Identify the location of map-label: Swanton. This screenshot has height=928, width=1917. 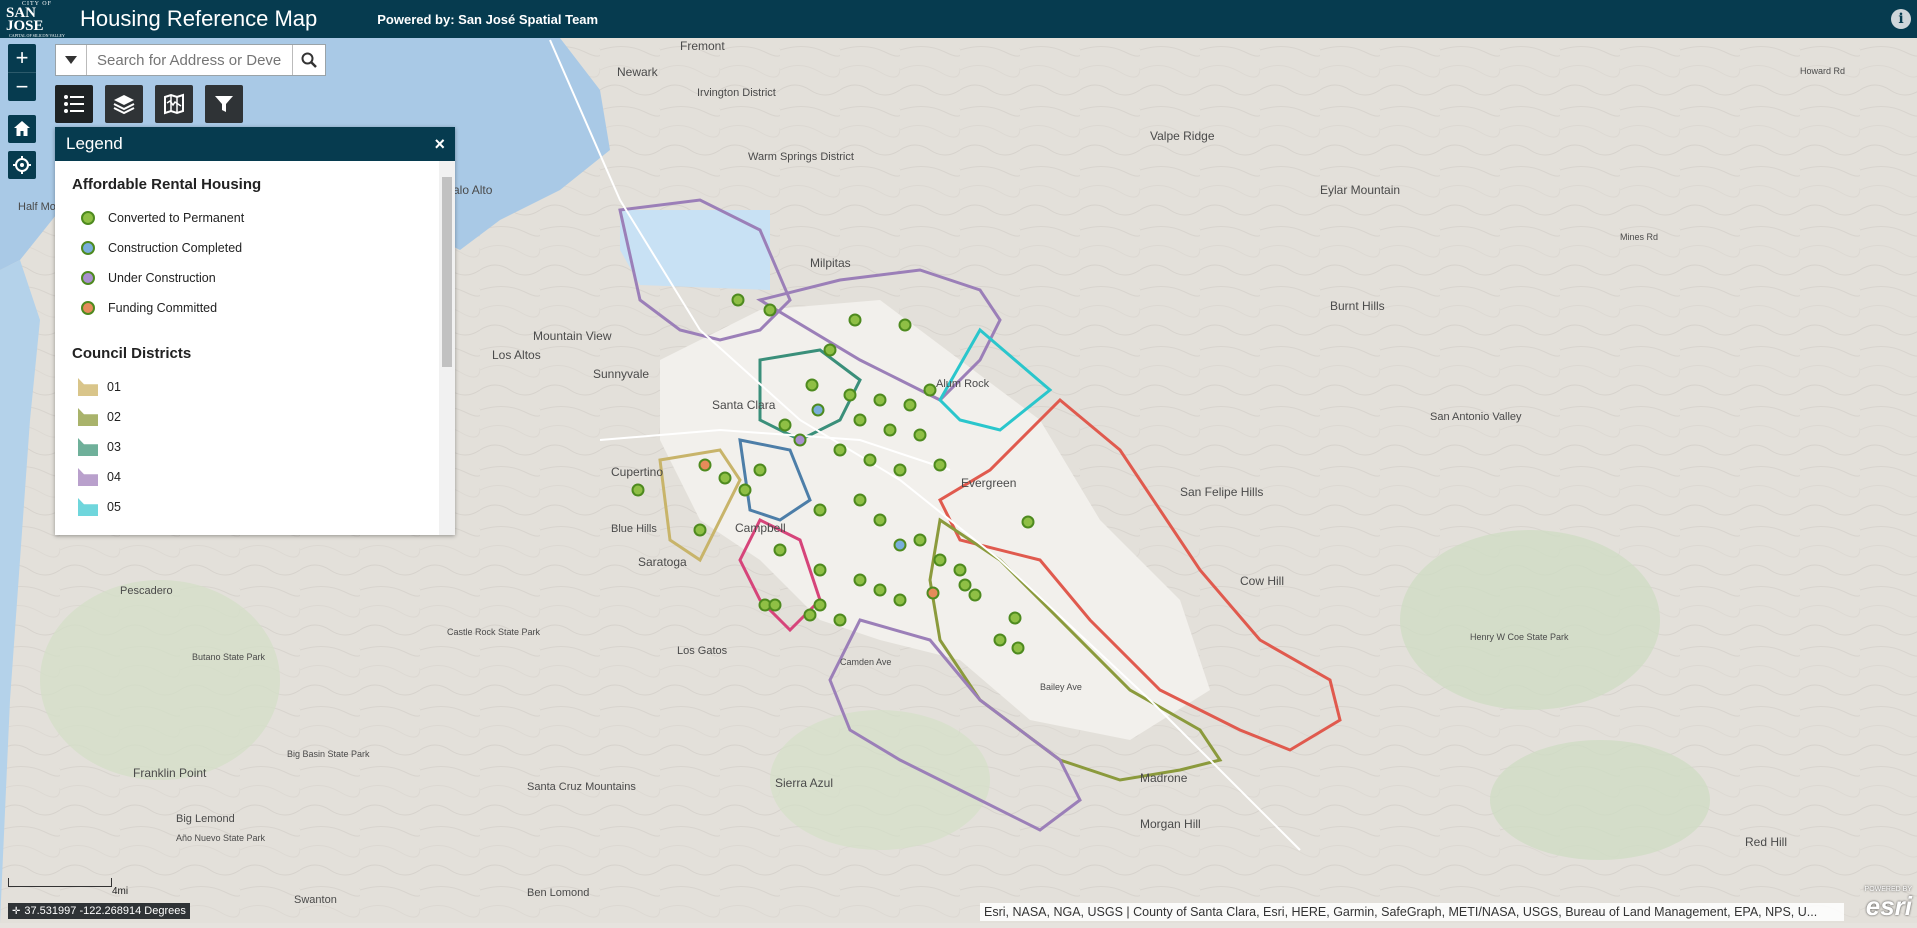
(315, 900).